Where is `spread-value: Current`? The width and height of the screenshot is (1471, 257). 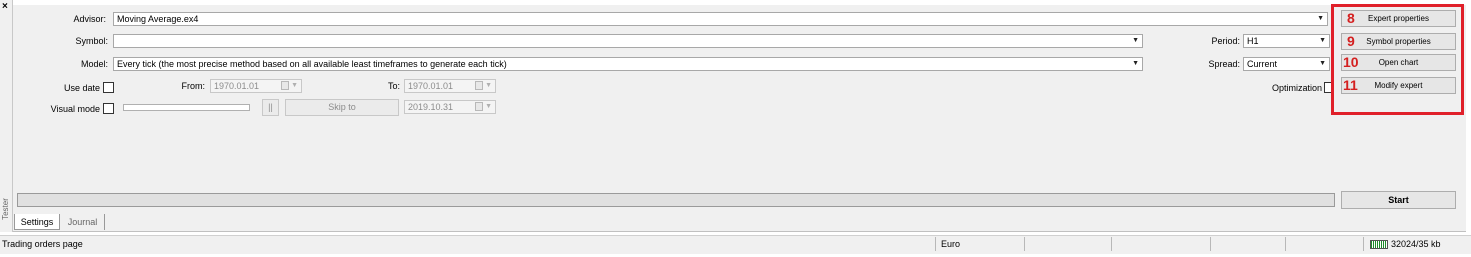
spread-value: Current is located at coordinates (1262, 64).